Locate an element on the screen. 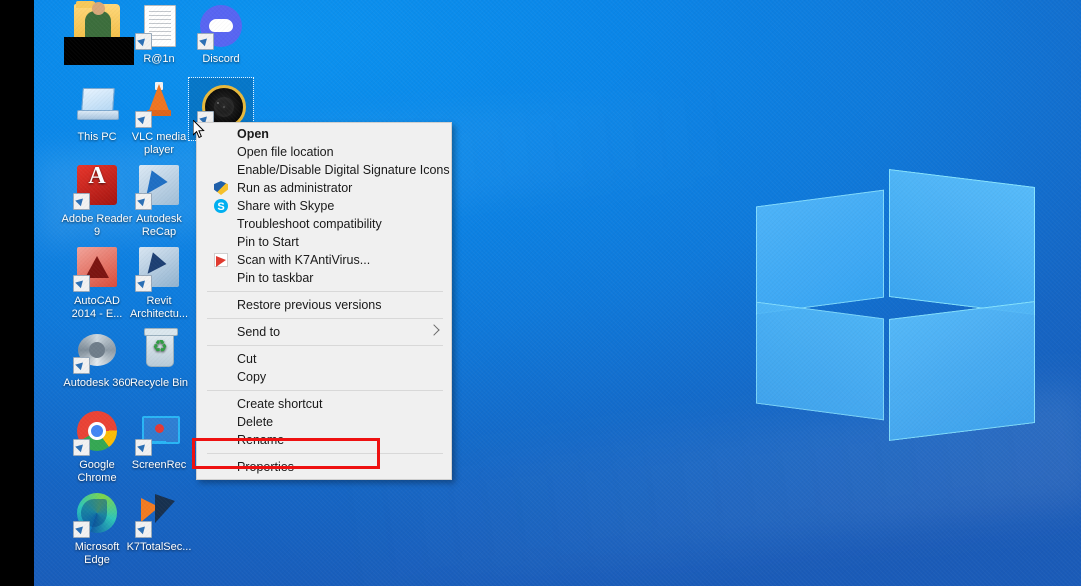  desktop-icon-discord: Discord is located at coordinates (221, 34).